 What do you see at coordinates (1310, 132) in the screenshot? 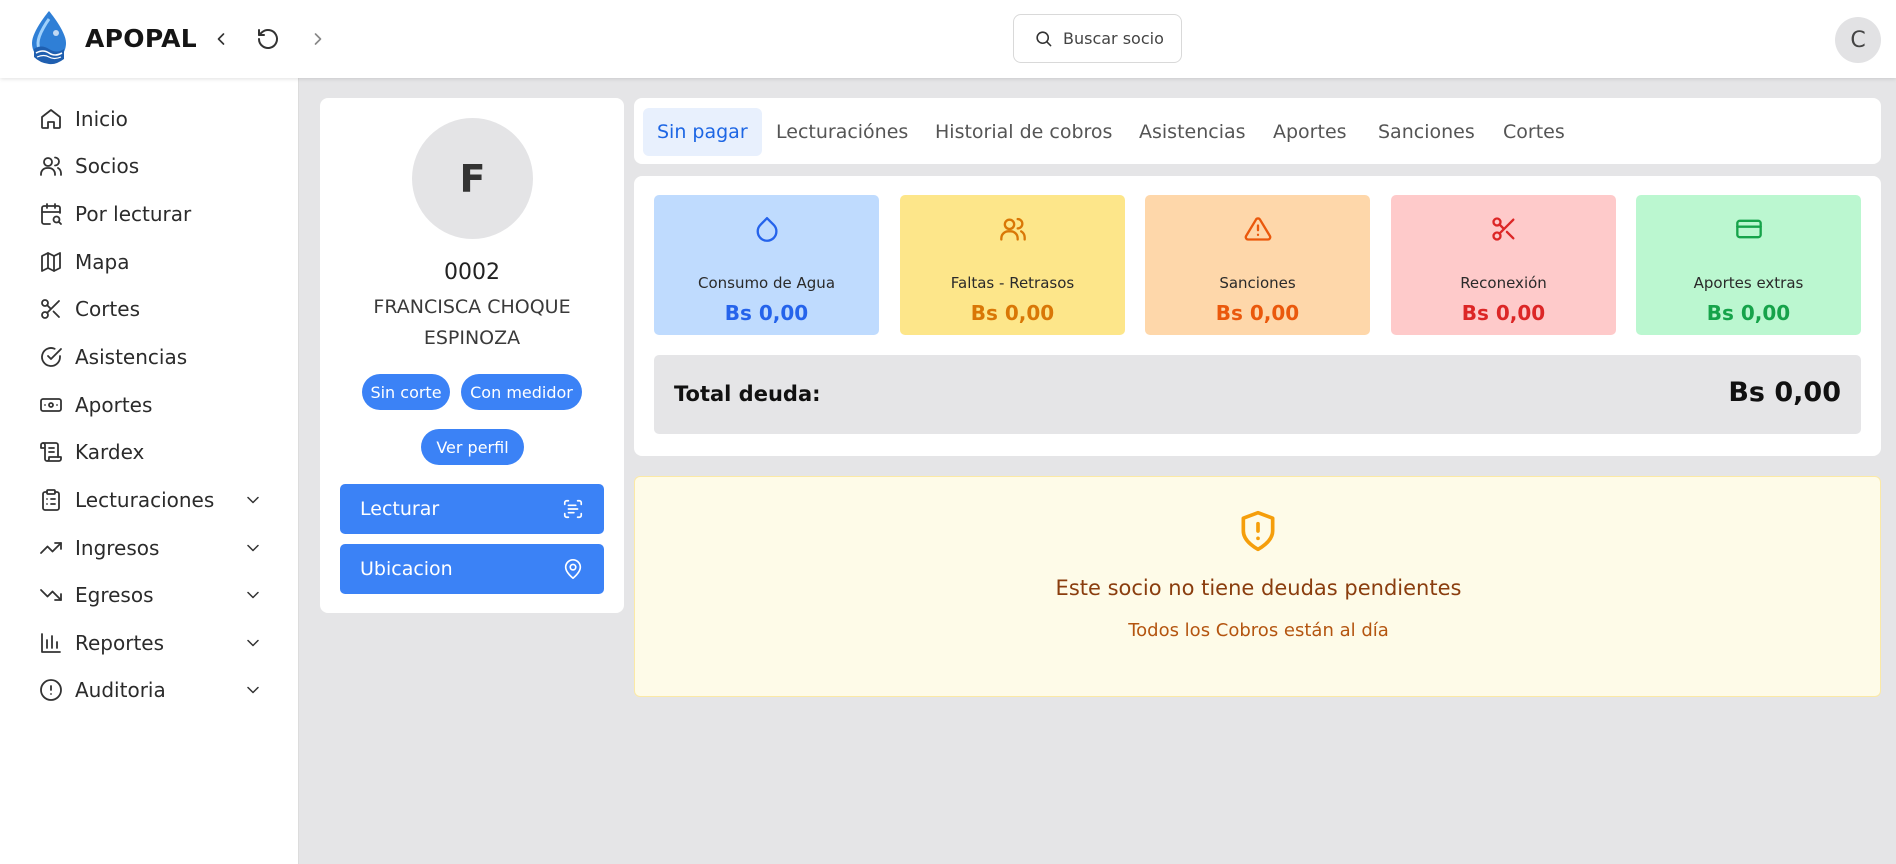
I see `tab-aportes: Aportes` at bounding box center [1310, 132].